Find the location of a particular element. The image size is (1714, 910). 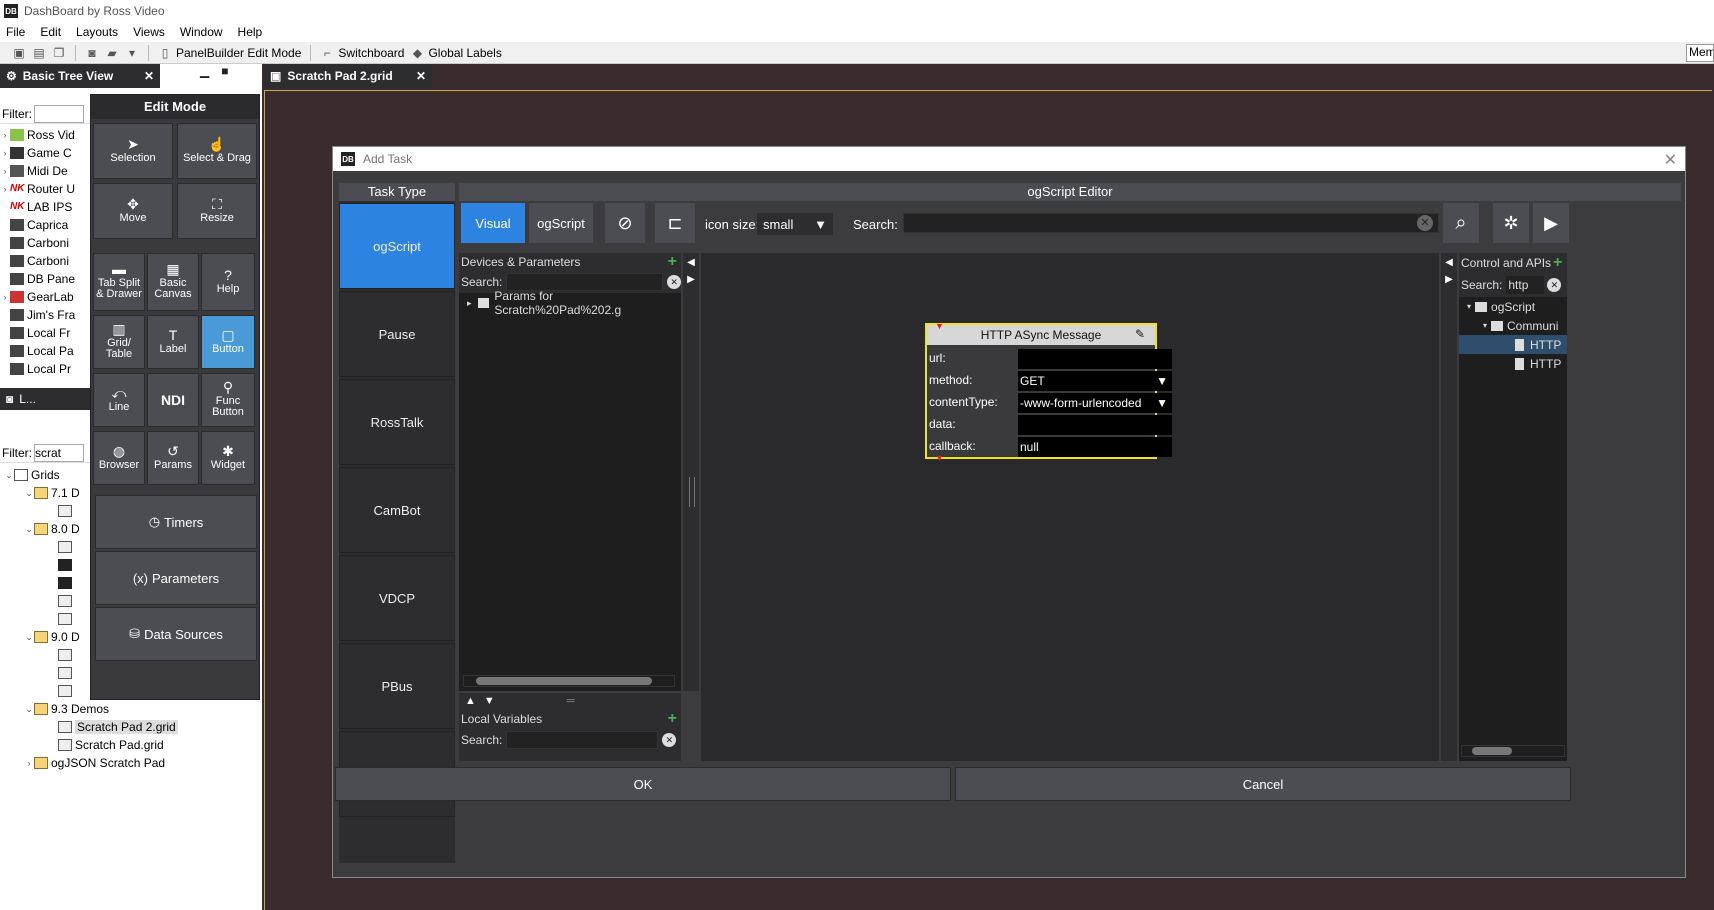

panelbuilder-edit-mode-button: ▯ PanelBuilder Edit Mode is located at coordinates (230, 53).